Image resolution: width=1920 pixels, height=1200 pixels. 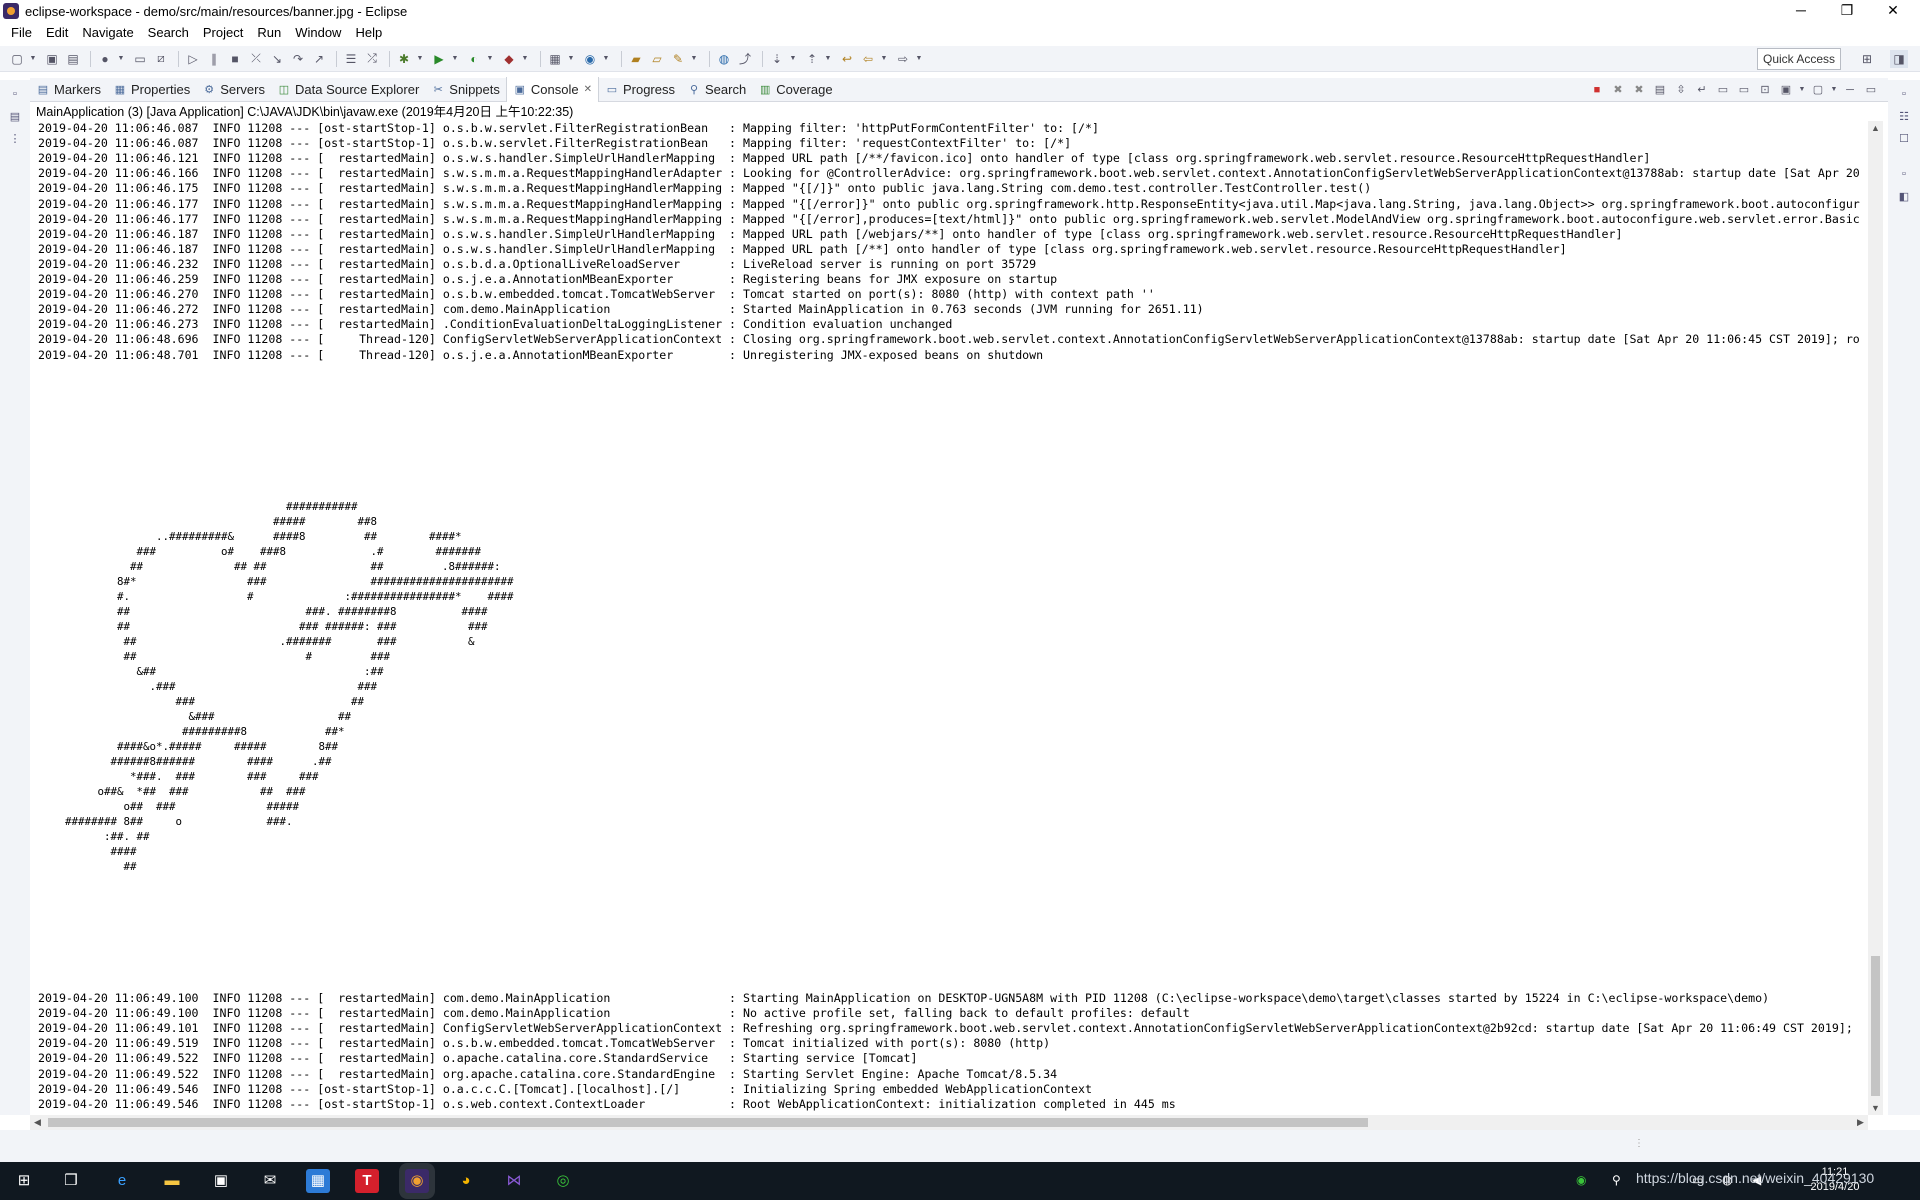 What do you see at coordinates (514, 1181) in the screenshot?
I see `visual-studio-icon: ⋈` at bounding box center [514, 1181].